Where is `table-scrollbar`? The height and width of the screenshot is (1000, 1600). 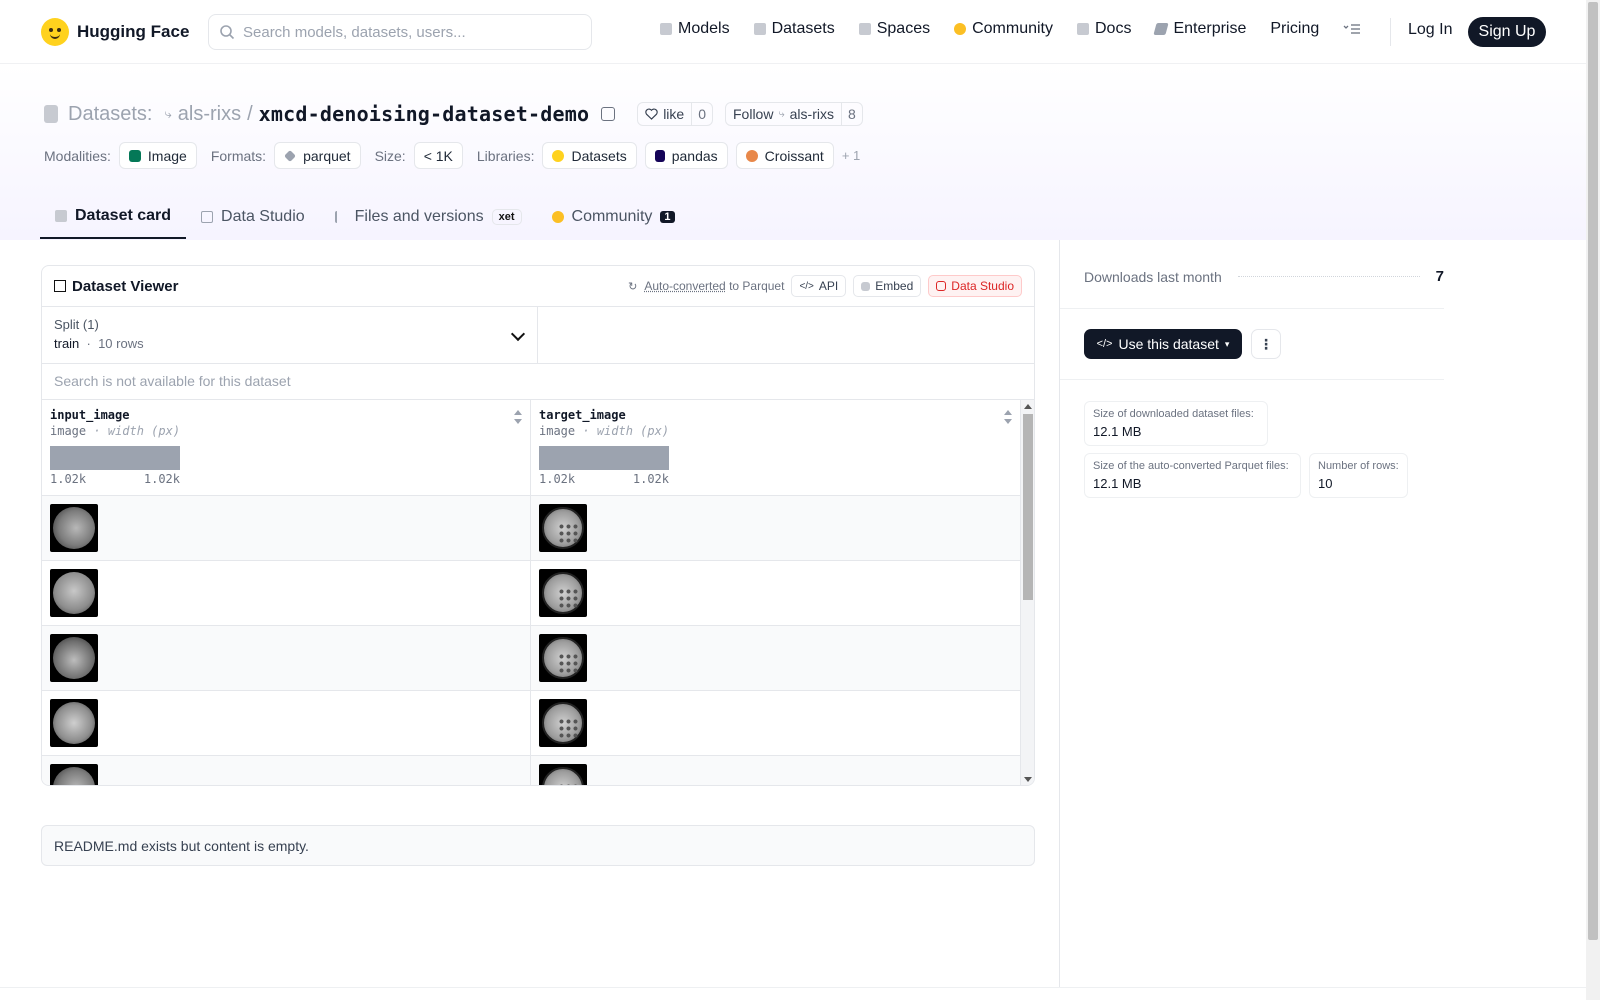 table-scrollbar is located at coordinates (1027, 592).